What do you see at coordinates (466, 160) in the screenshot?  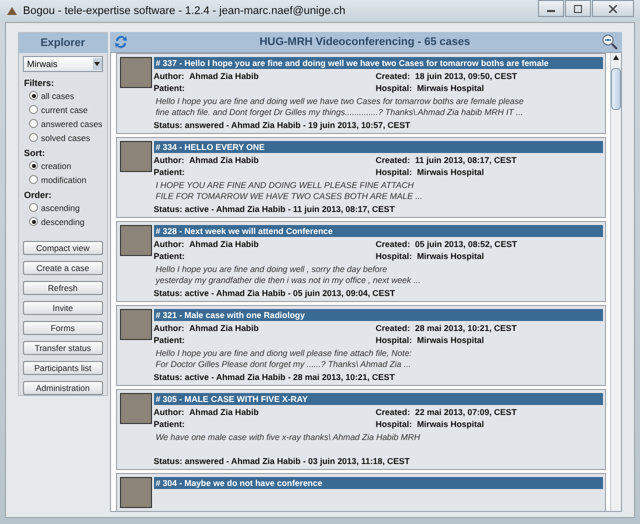 I see `field-value: 11 juin 2013, 08:17, CEST` at bounding box center [466, 160].